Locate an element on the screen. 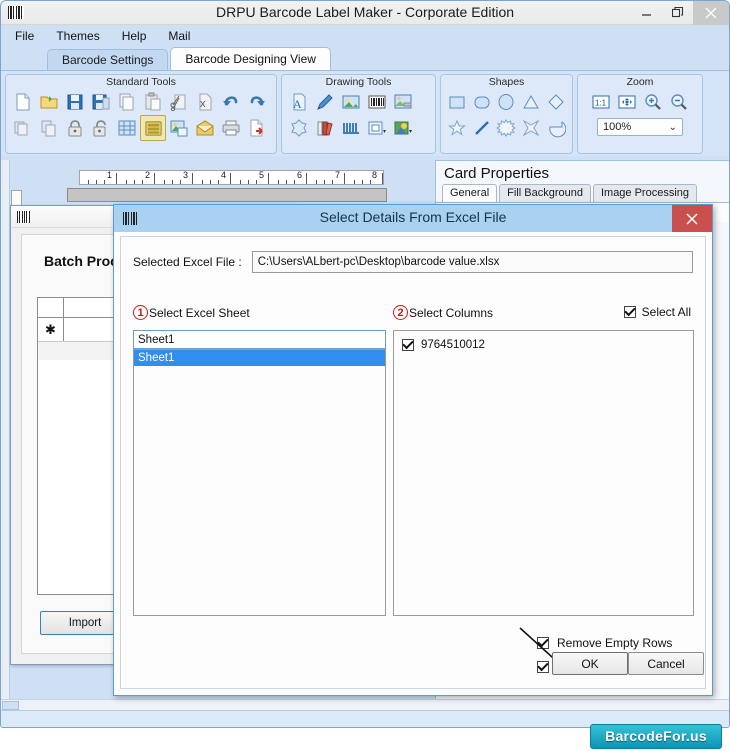  restore-button is located at coordinates (677, 13).